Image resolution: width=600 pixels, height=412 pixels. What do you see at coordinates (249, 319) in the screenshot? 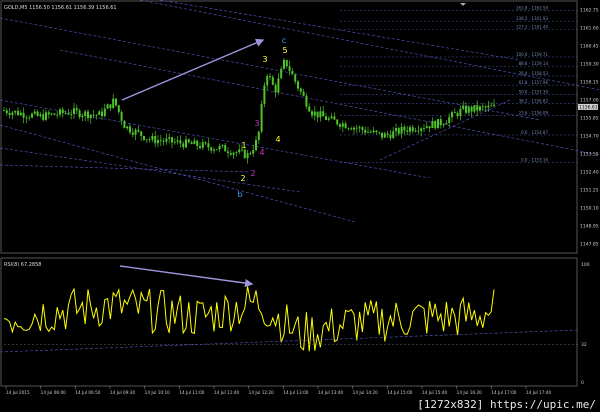
I see `rsi-line` at bounding box center [249, 319].